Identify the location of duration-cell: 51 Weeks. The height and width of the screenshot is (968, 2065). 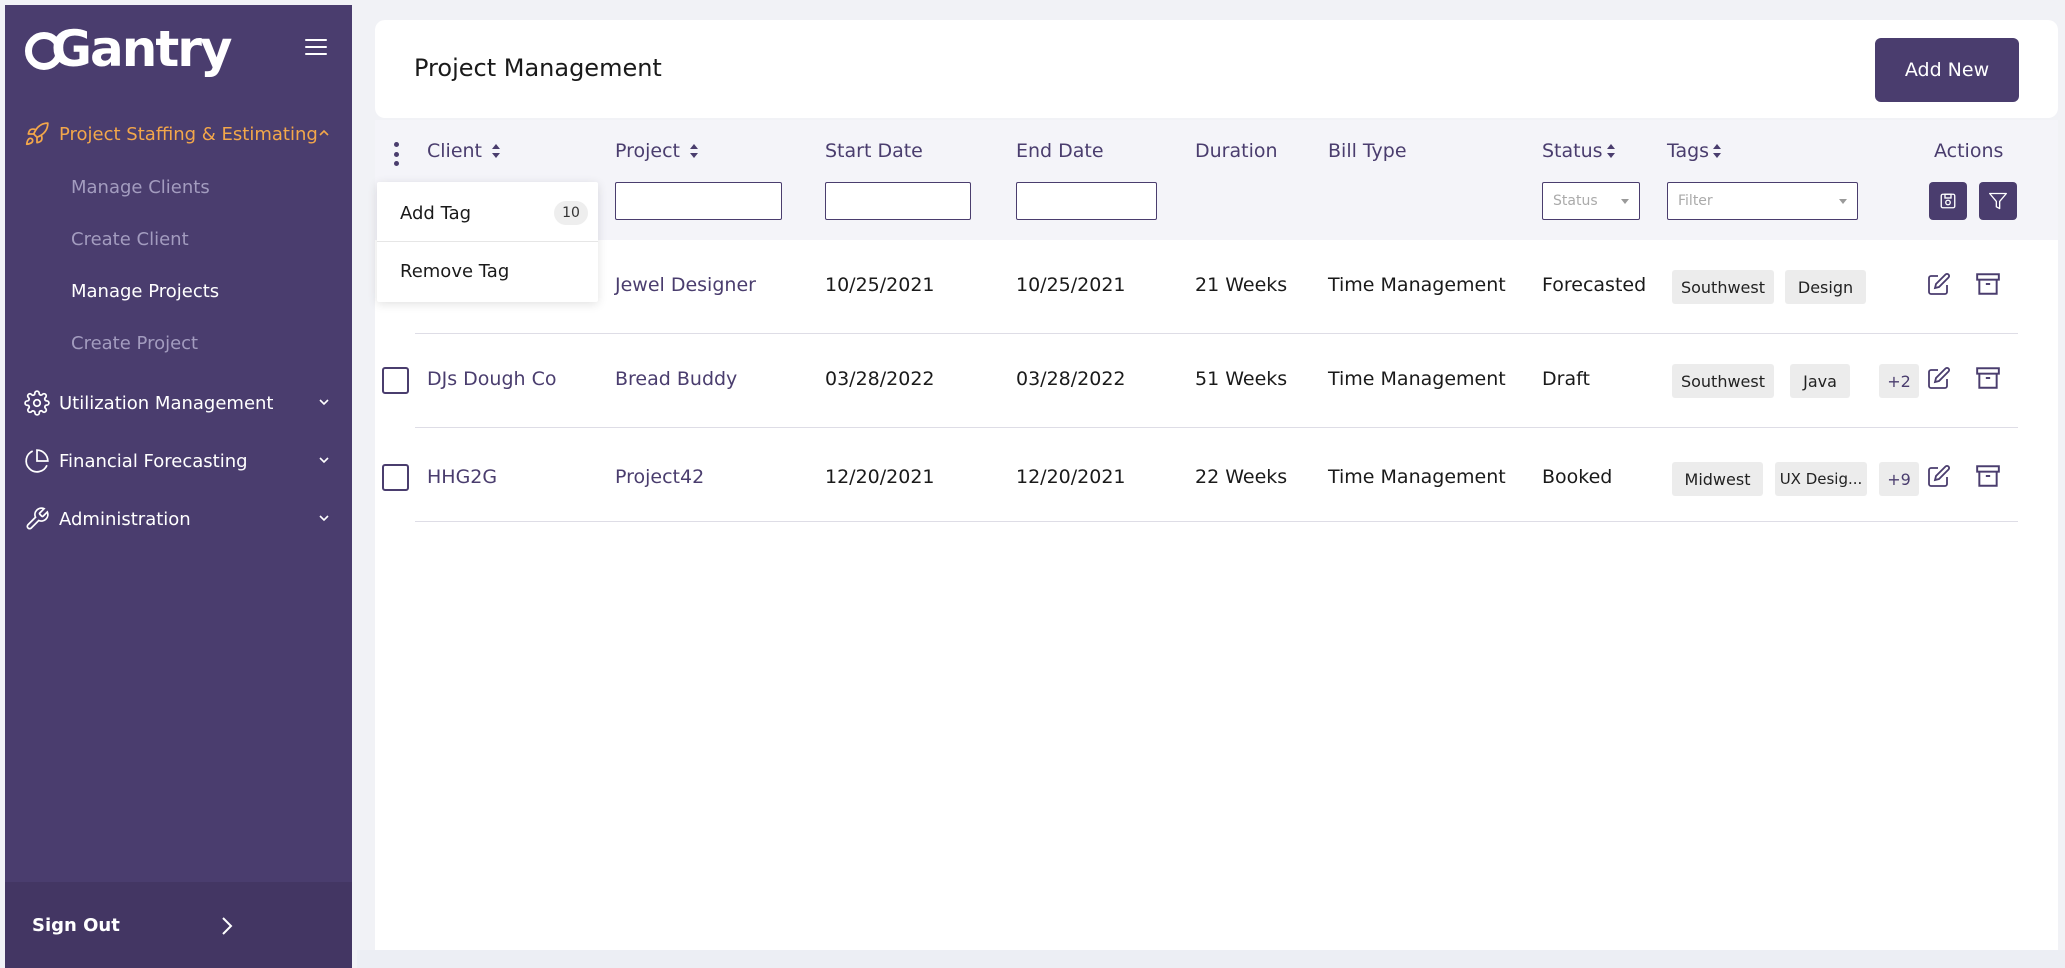
(1241, 379).